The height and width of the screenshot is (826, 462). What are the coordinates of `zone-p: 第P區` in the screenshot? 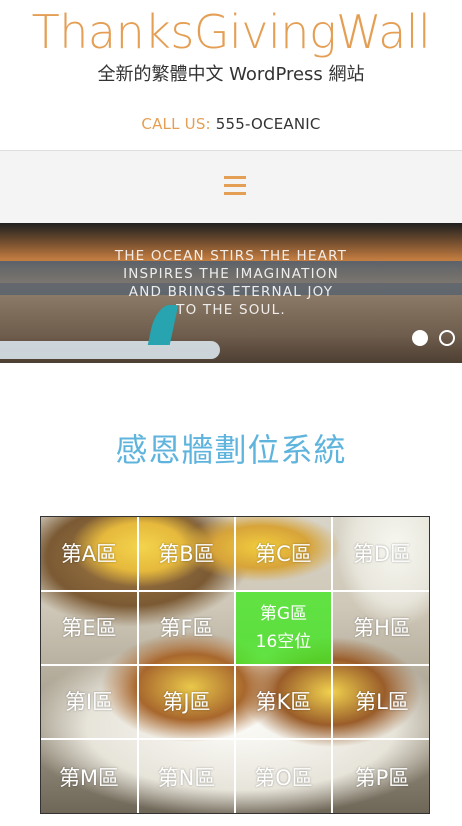 It's located at (381, 776).